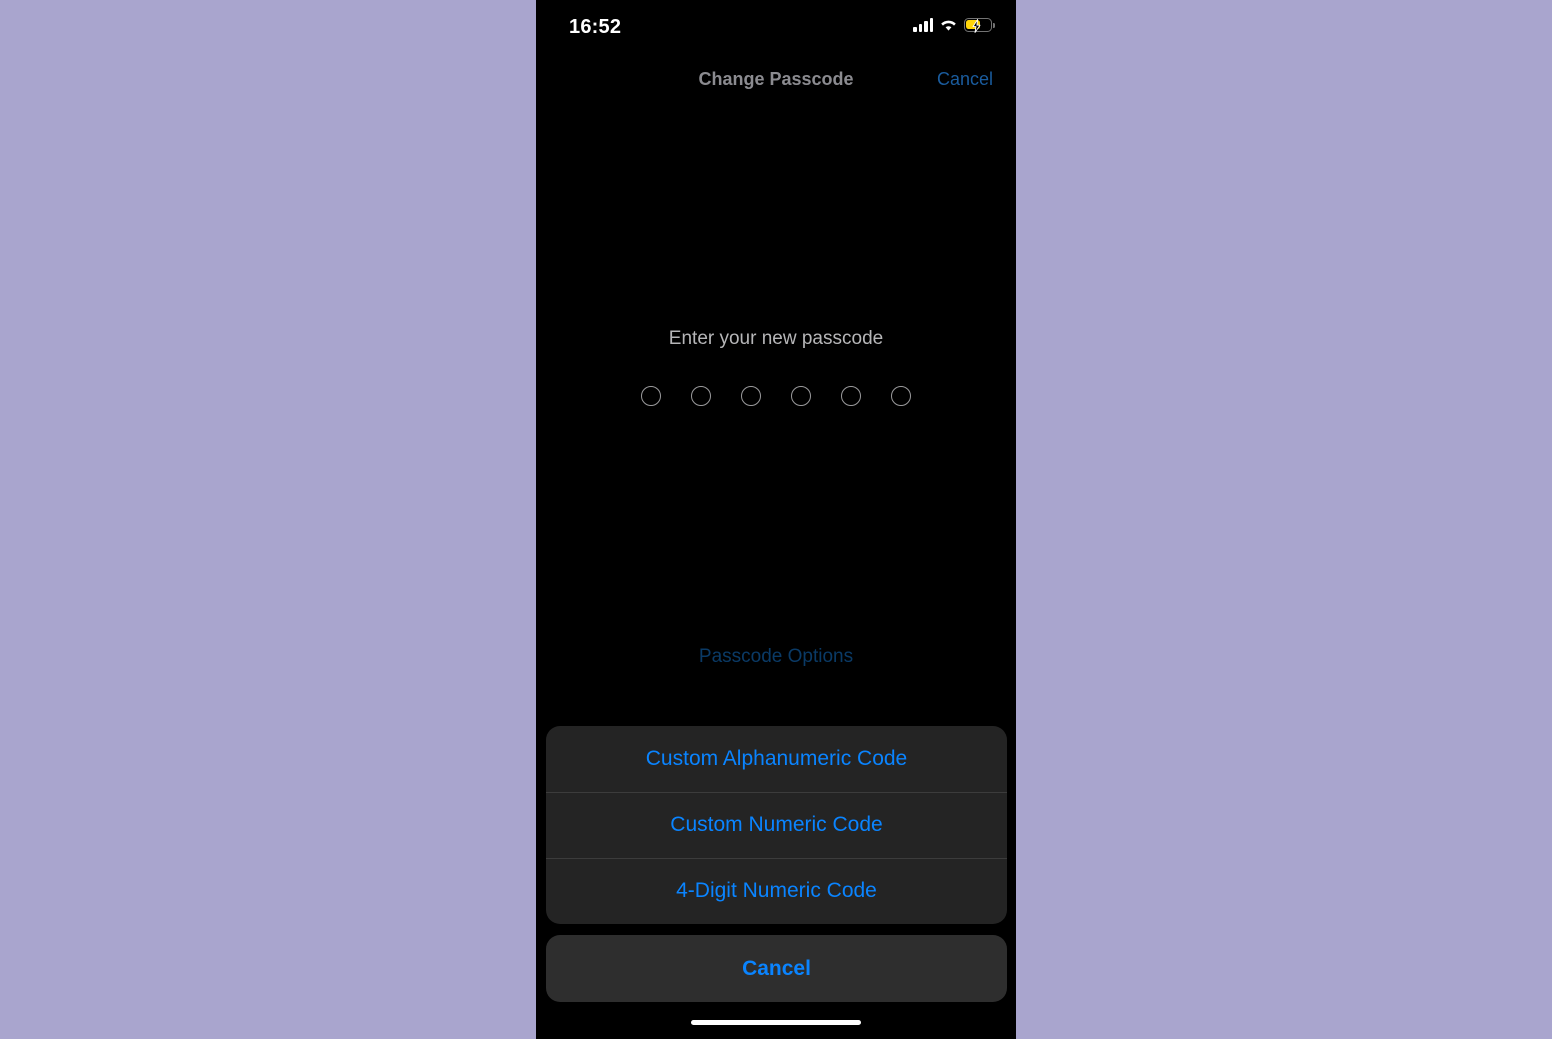  What do you see at coordinates (776, 759) in the screenshot?
I see `action-sheet-option-custom-alphanumeric: Custom Alphanumeric Code` at bounding box center [776, 759].